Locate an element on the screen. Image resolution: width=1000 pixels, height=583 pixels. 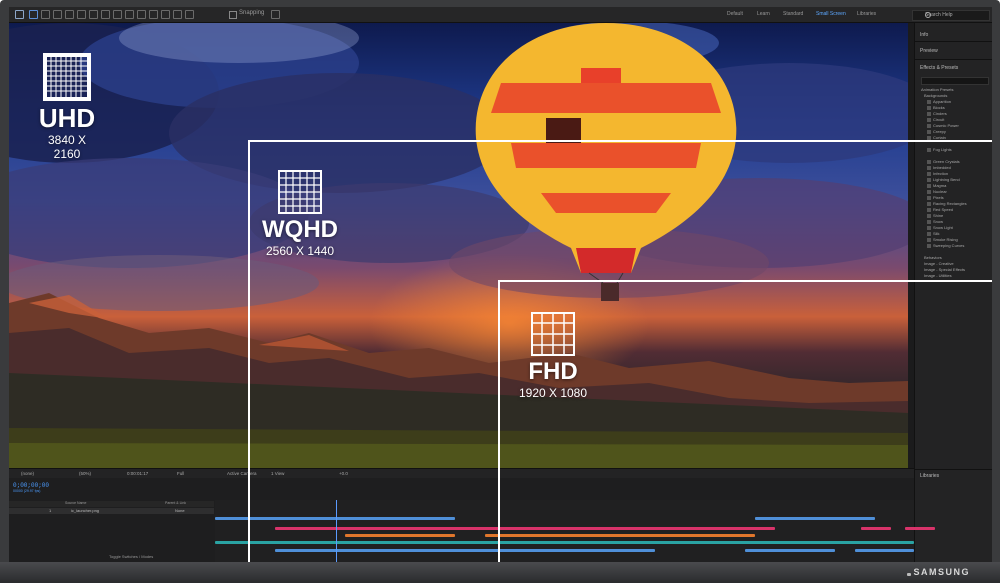
uhd-name: UHD is located at coordinates (67, 118).